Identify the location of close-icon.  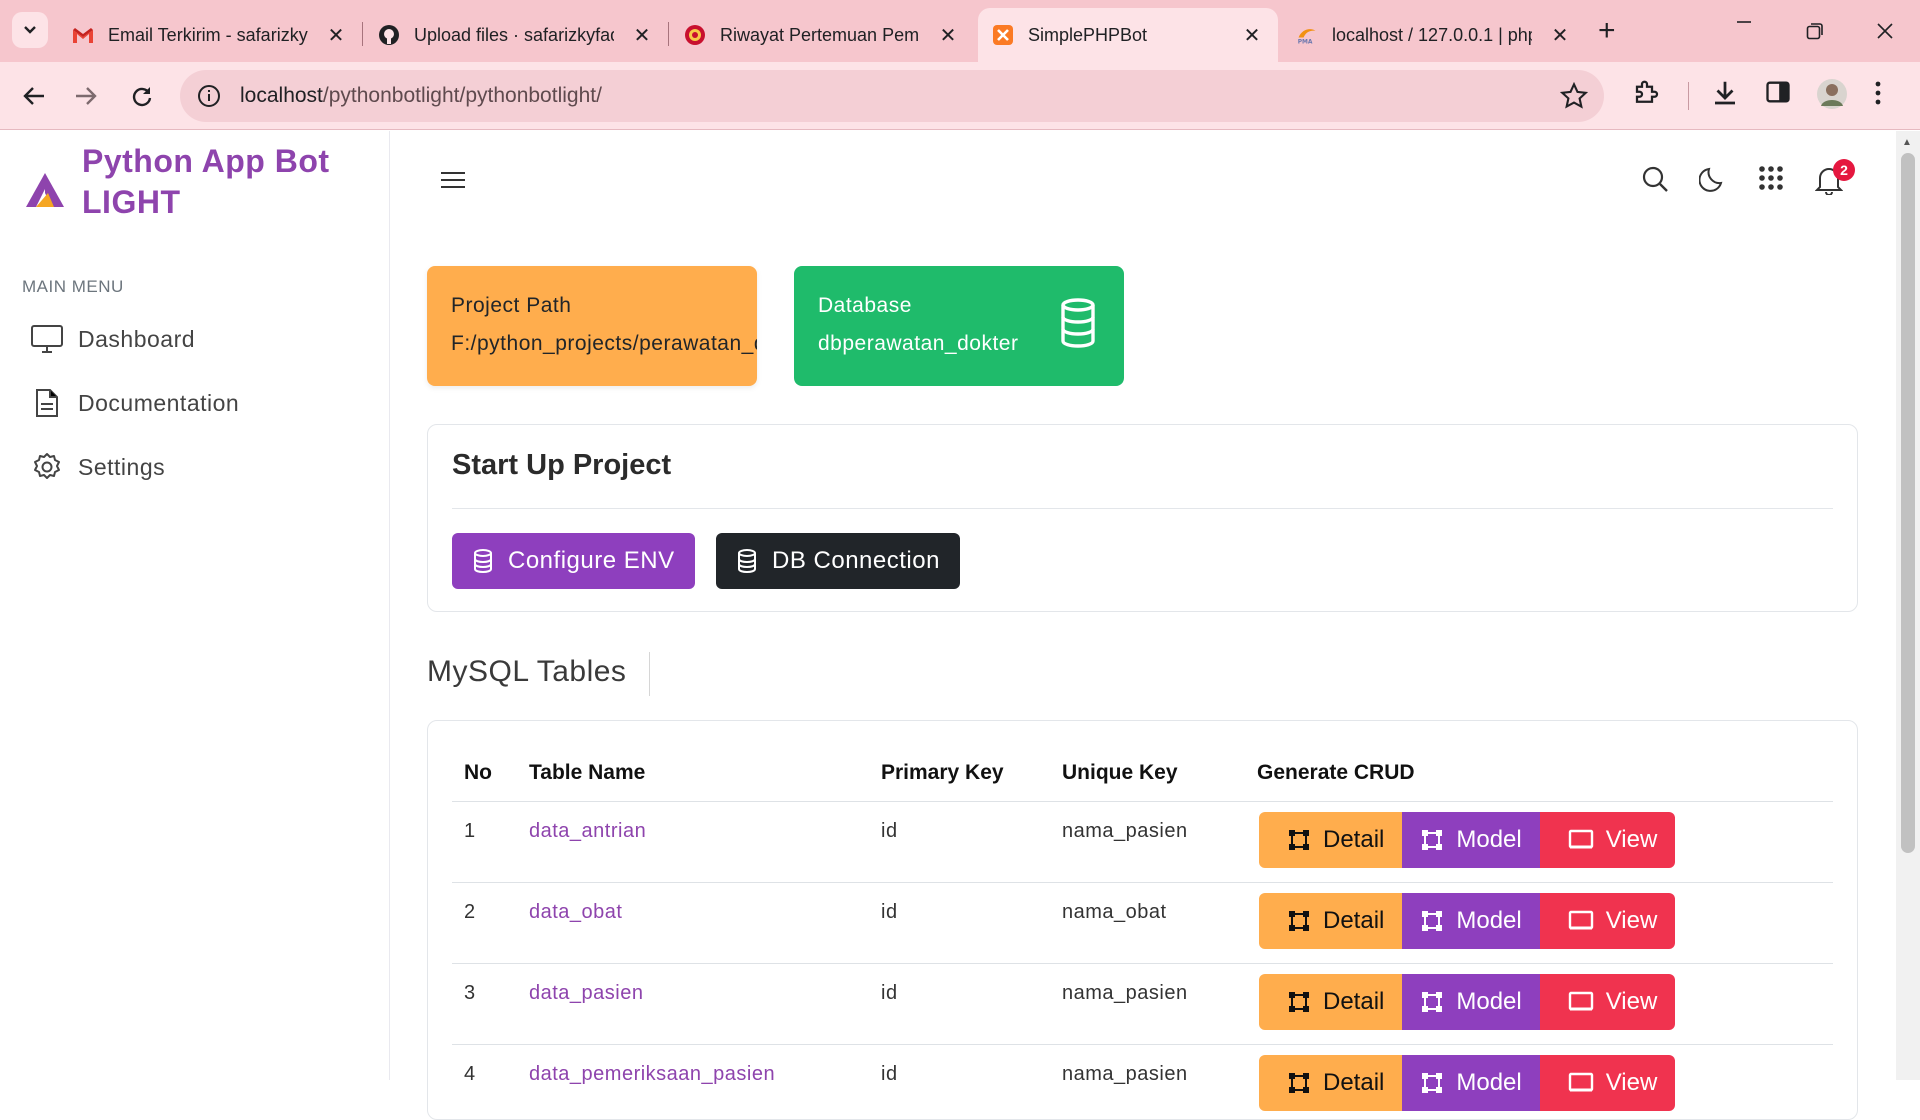
(1885, 31).